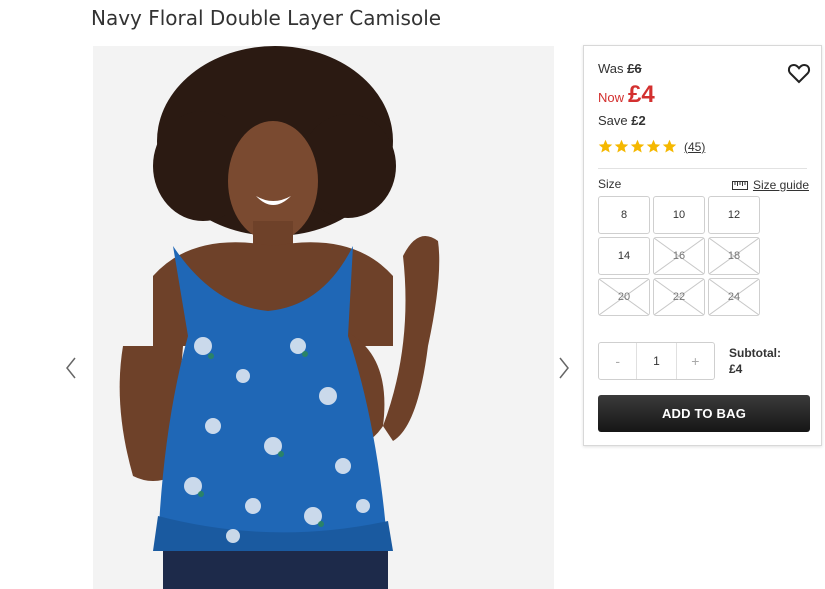 The width and height of the screenshot is (825, 589). What do you see at coordinates (694, 147) in the screenshot?
I see `review-count-link: (45)` at bounding box center [694, 147].